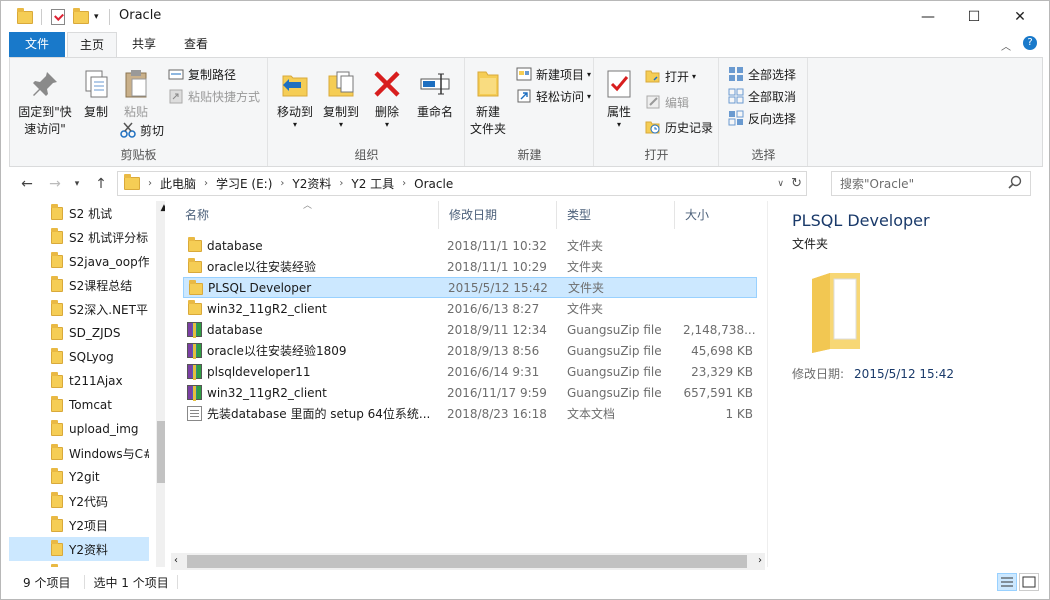 This screenshot has width=1050, height=600. What do you see at coordinates (470, 308) in the screenshot?
I see `file-row: win32_11gR2_client 2016/6/13 8:27 文件夹` at bounding box center [470, 308].